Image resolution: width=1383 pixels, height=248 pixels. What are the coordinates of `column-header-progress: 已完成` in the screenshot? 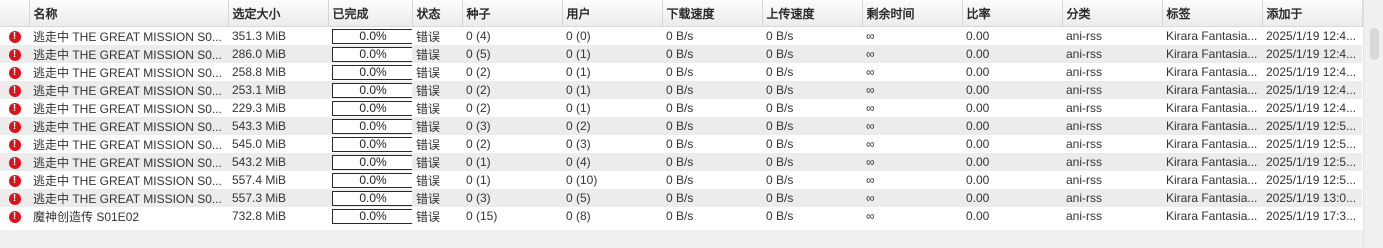 It's located at (370, 13).